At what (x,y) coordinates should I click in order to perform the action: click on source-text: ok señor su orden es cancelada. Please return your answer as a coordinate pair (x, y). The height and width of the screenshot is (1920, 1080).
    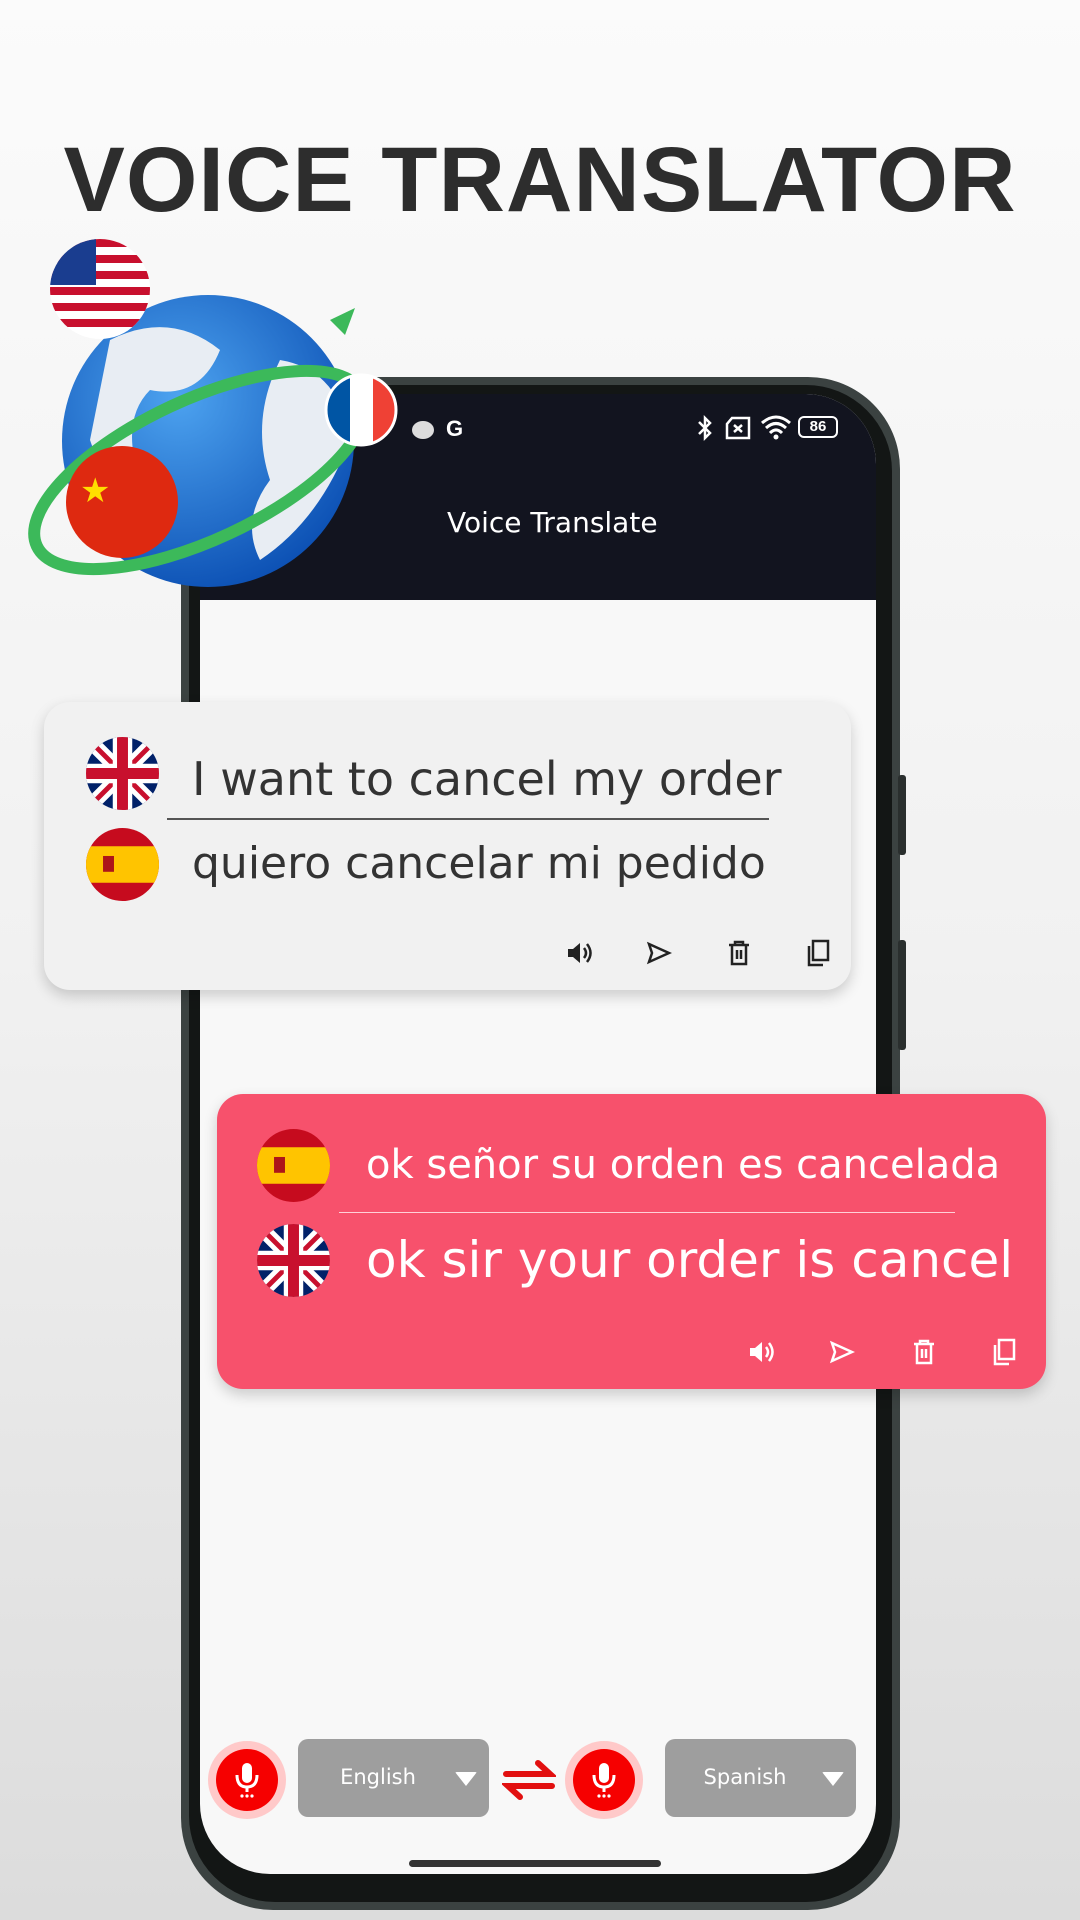
    Looking at the image, I should click on (683, 1165).